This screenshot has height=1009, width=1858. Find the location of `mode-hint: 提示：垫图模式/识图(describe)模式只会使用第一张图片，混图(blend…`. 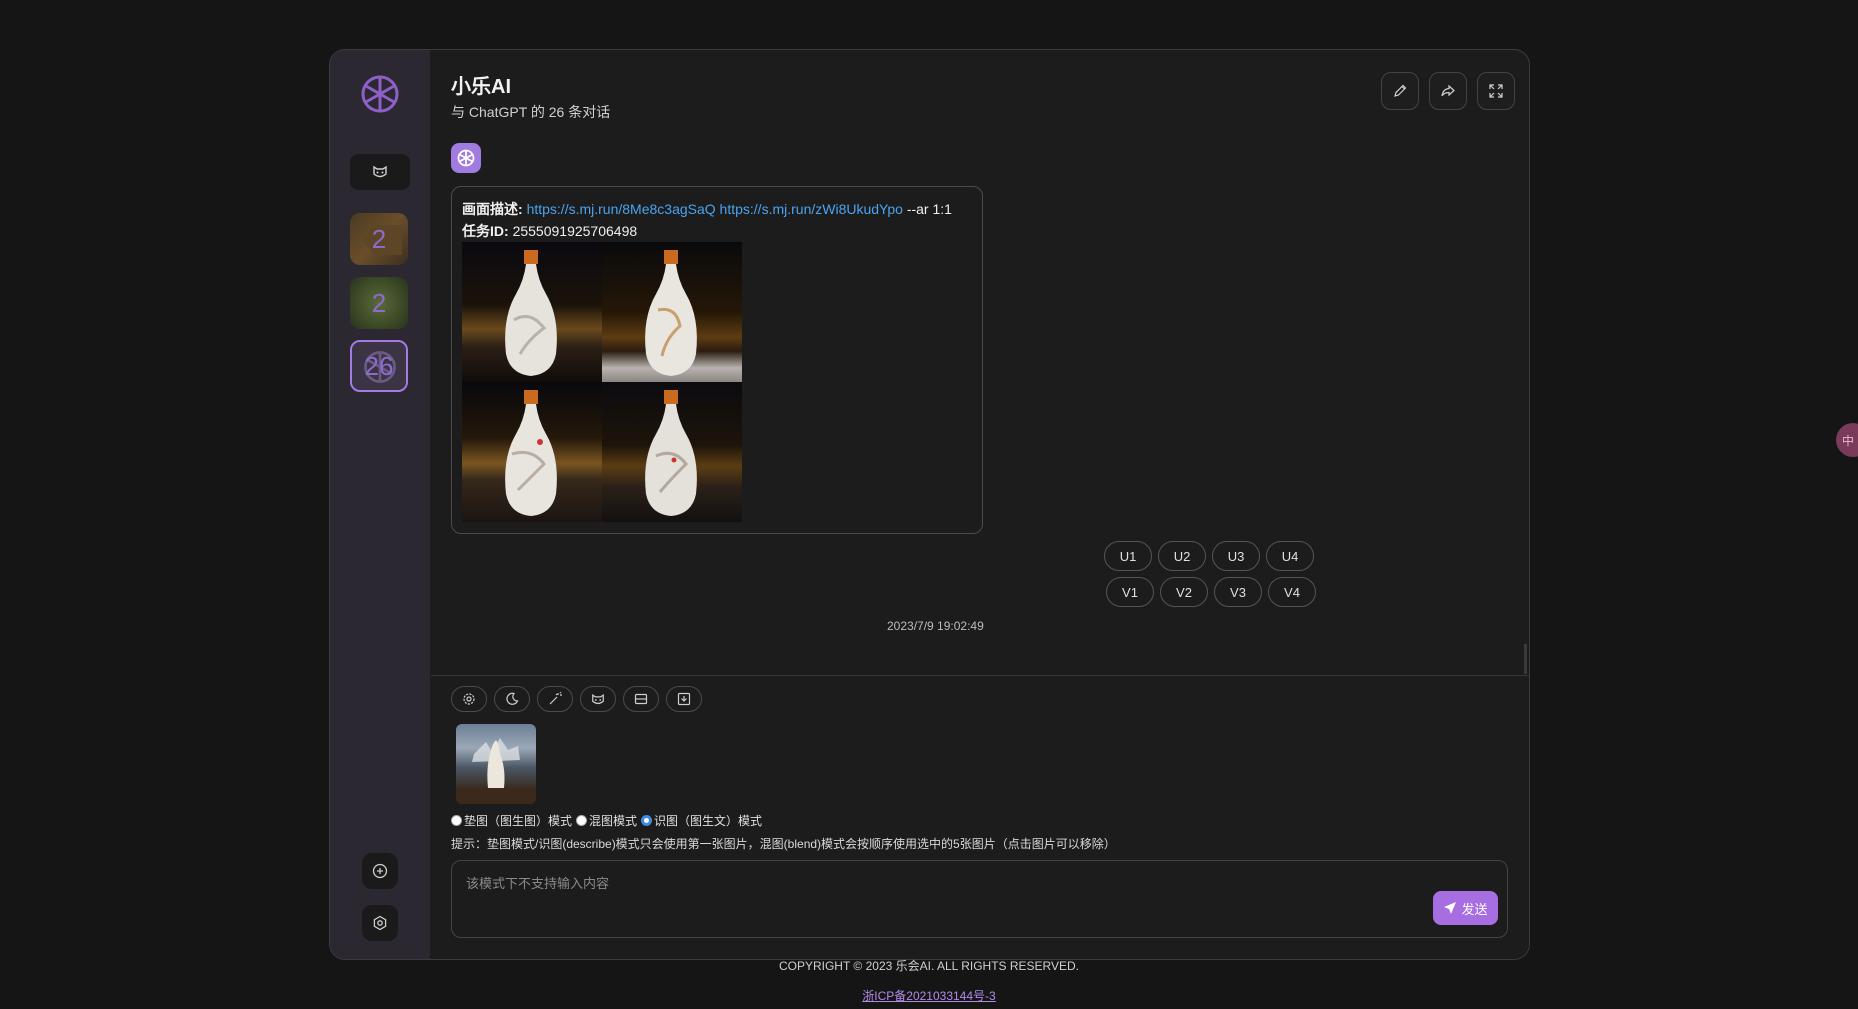

mode-hint: 提示：垫图模式/识图(describe)模式只会使用第一张图片，混图(blend… is located at coordinates (783, 844).